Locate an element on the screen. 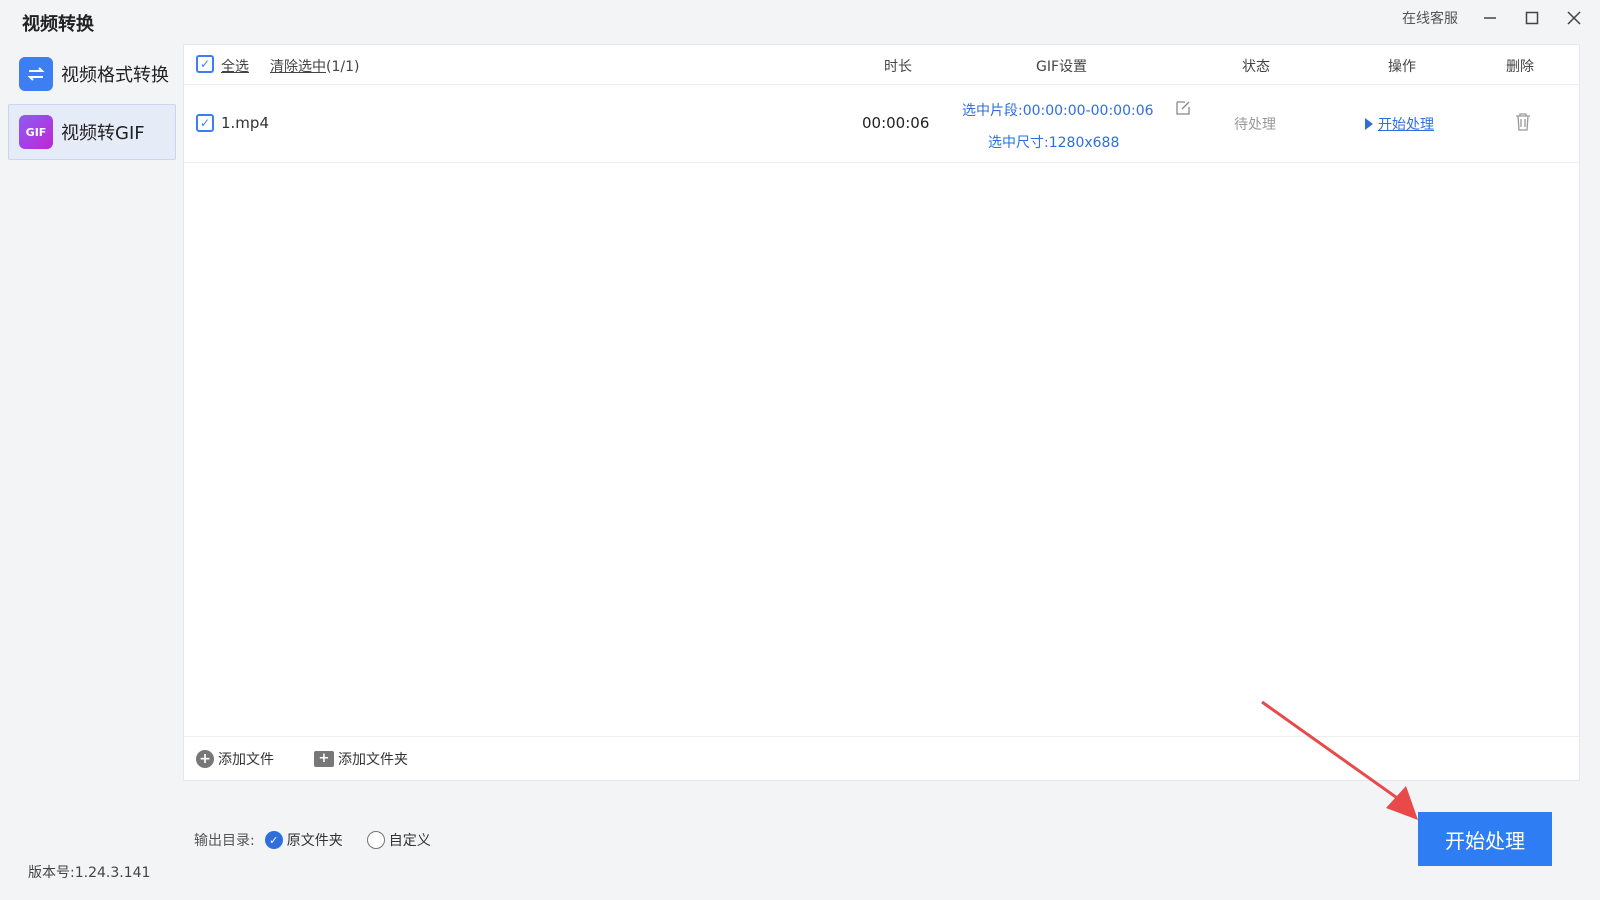 The height and width of the screenshot is (900, 1600). close-icon is located at coordinates (1574, 18).